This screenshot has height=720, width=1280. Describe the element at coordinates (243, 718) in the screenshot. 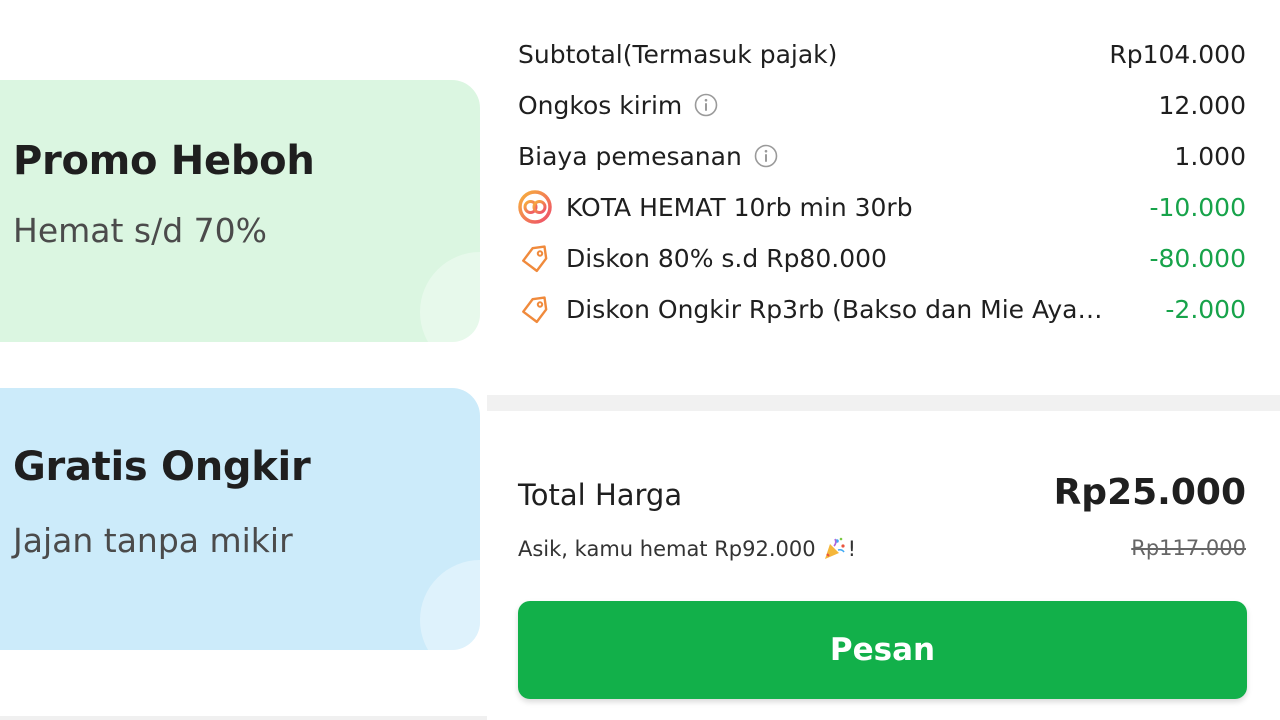

I see `divider` at that location.